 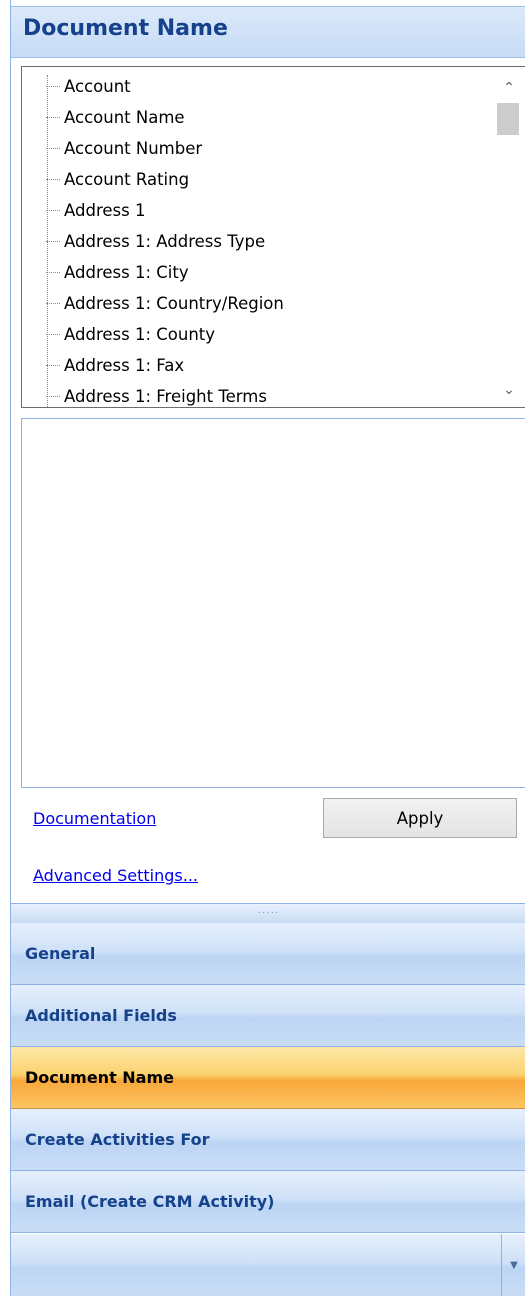 What do you see at coordinates (268, 1140) in the screenshot?
I see `nav-item: Create Activities For` at bounding box center [268, 1140].